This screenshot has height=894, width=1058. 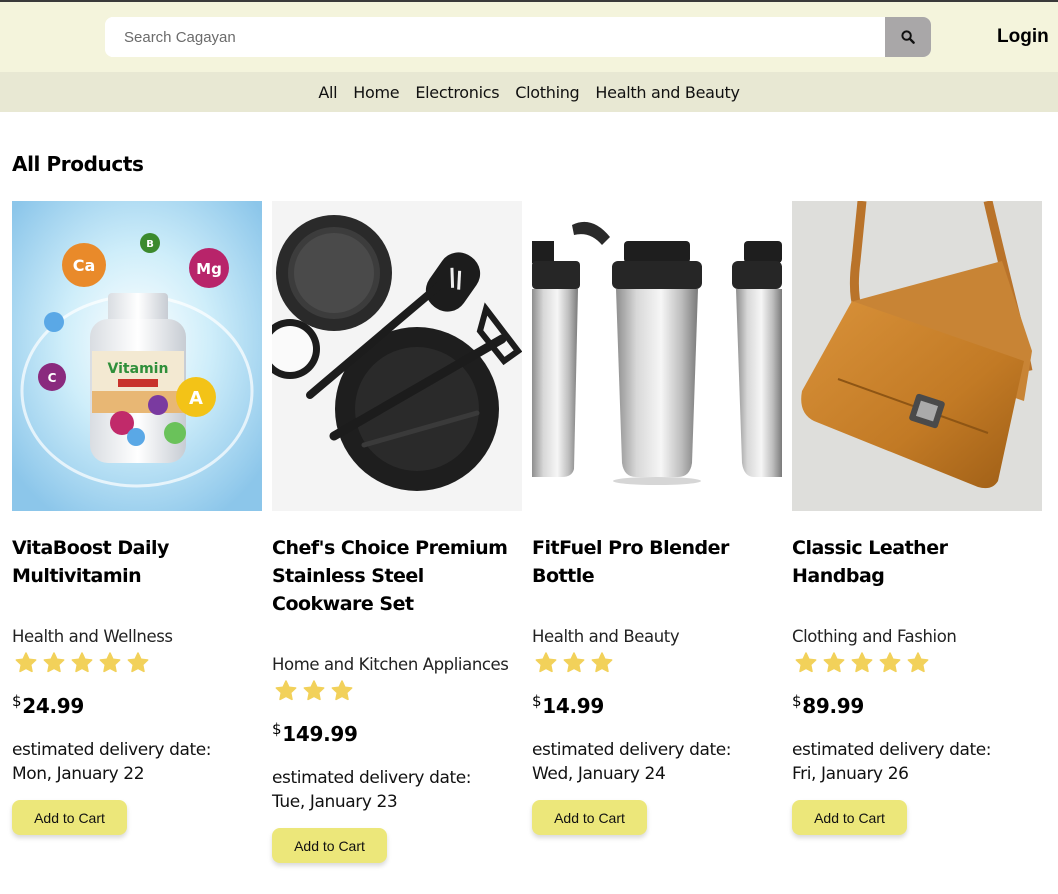 What do you see at coordinates (850, 774) in the screenshot?
I see `delivery-date: Fri, January 26` at bounding box center [850, 774].